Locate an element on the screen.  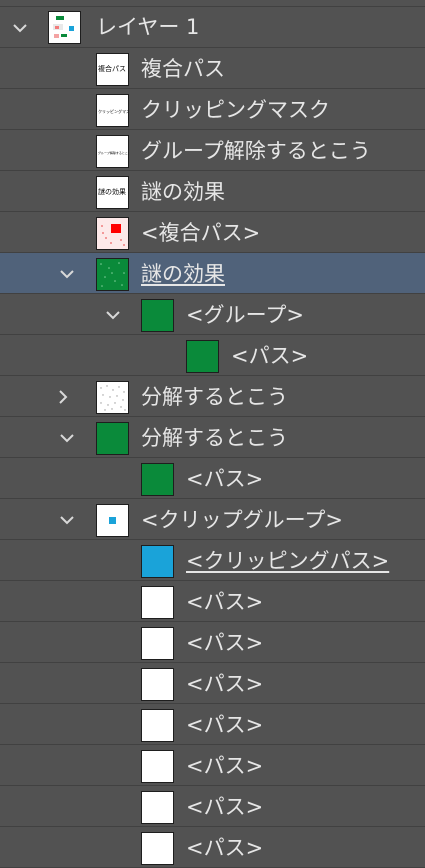
item-thumbnail: 謎の効果 is located at coordinates (112, 192).